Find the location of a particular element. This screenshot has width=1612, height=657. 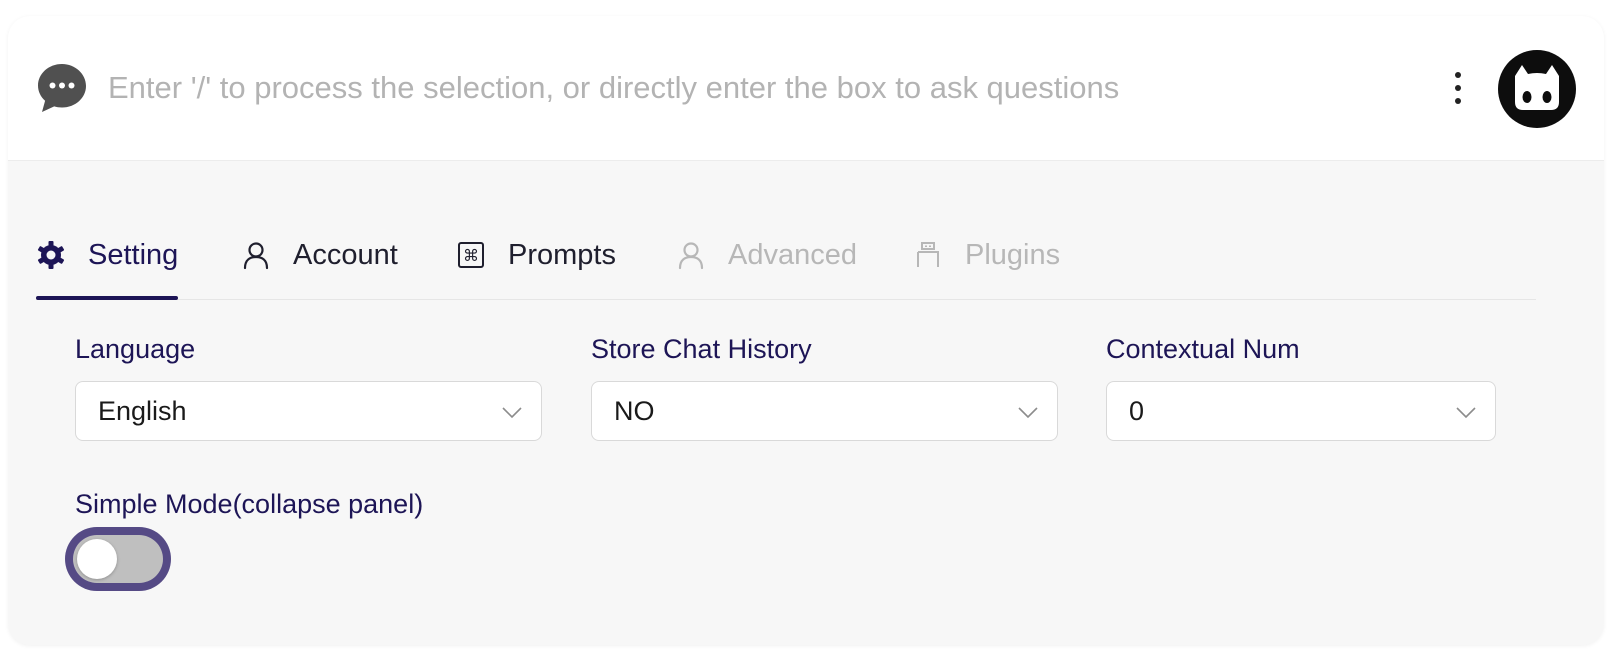

plug-icon is located at coordinates (928, 254).